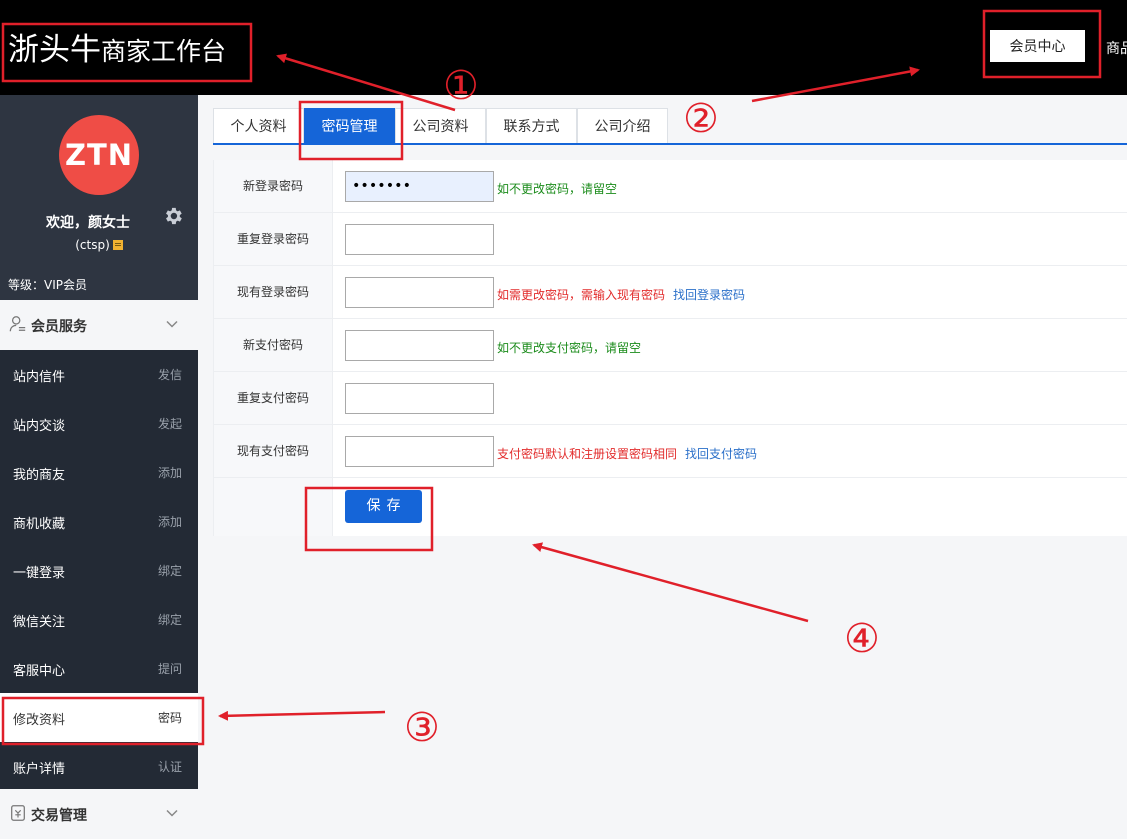 The width and height of the screenshot is (1127, 839). What do you see at coordinates (440, 126) in the screenshot?
I see `tab-company-info: 公司资料` at bounding box center [440, 126].